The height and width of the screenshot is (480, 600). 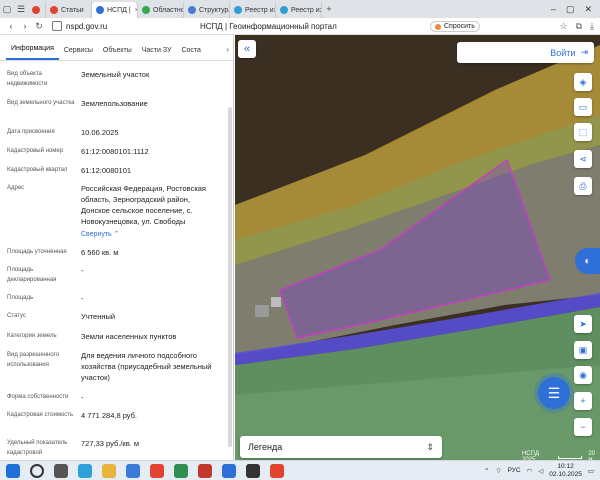 What do you see at coordinates (181, 470) in the screenshot?
I see `excel-icon` at bounding box center [181, 470].